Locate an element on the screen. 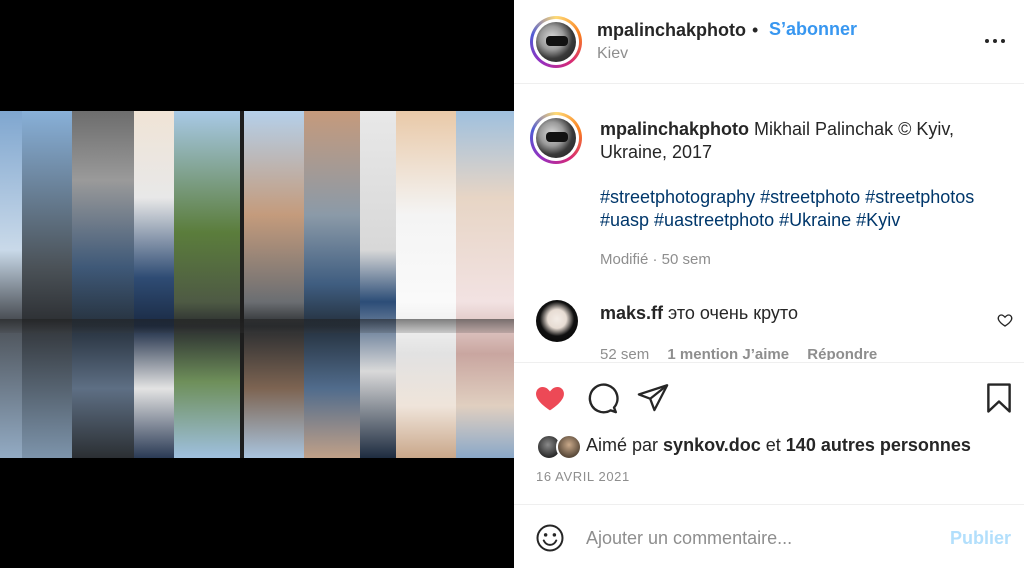  heart-icon is located at coordinates (550, 398).